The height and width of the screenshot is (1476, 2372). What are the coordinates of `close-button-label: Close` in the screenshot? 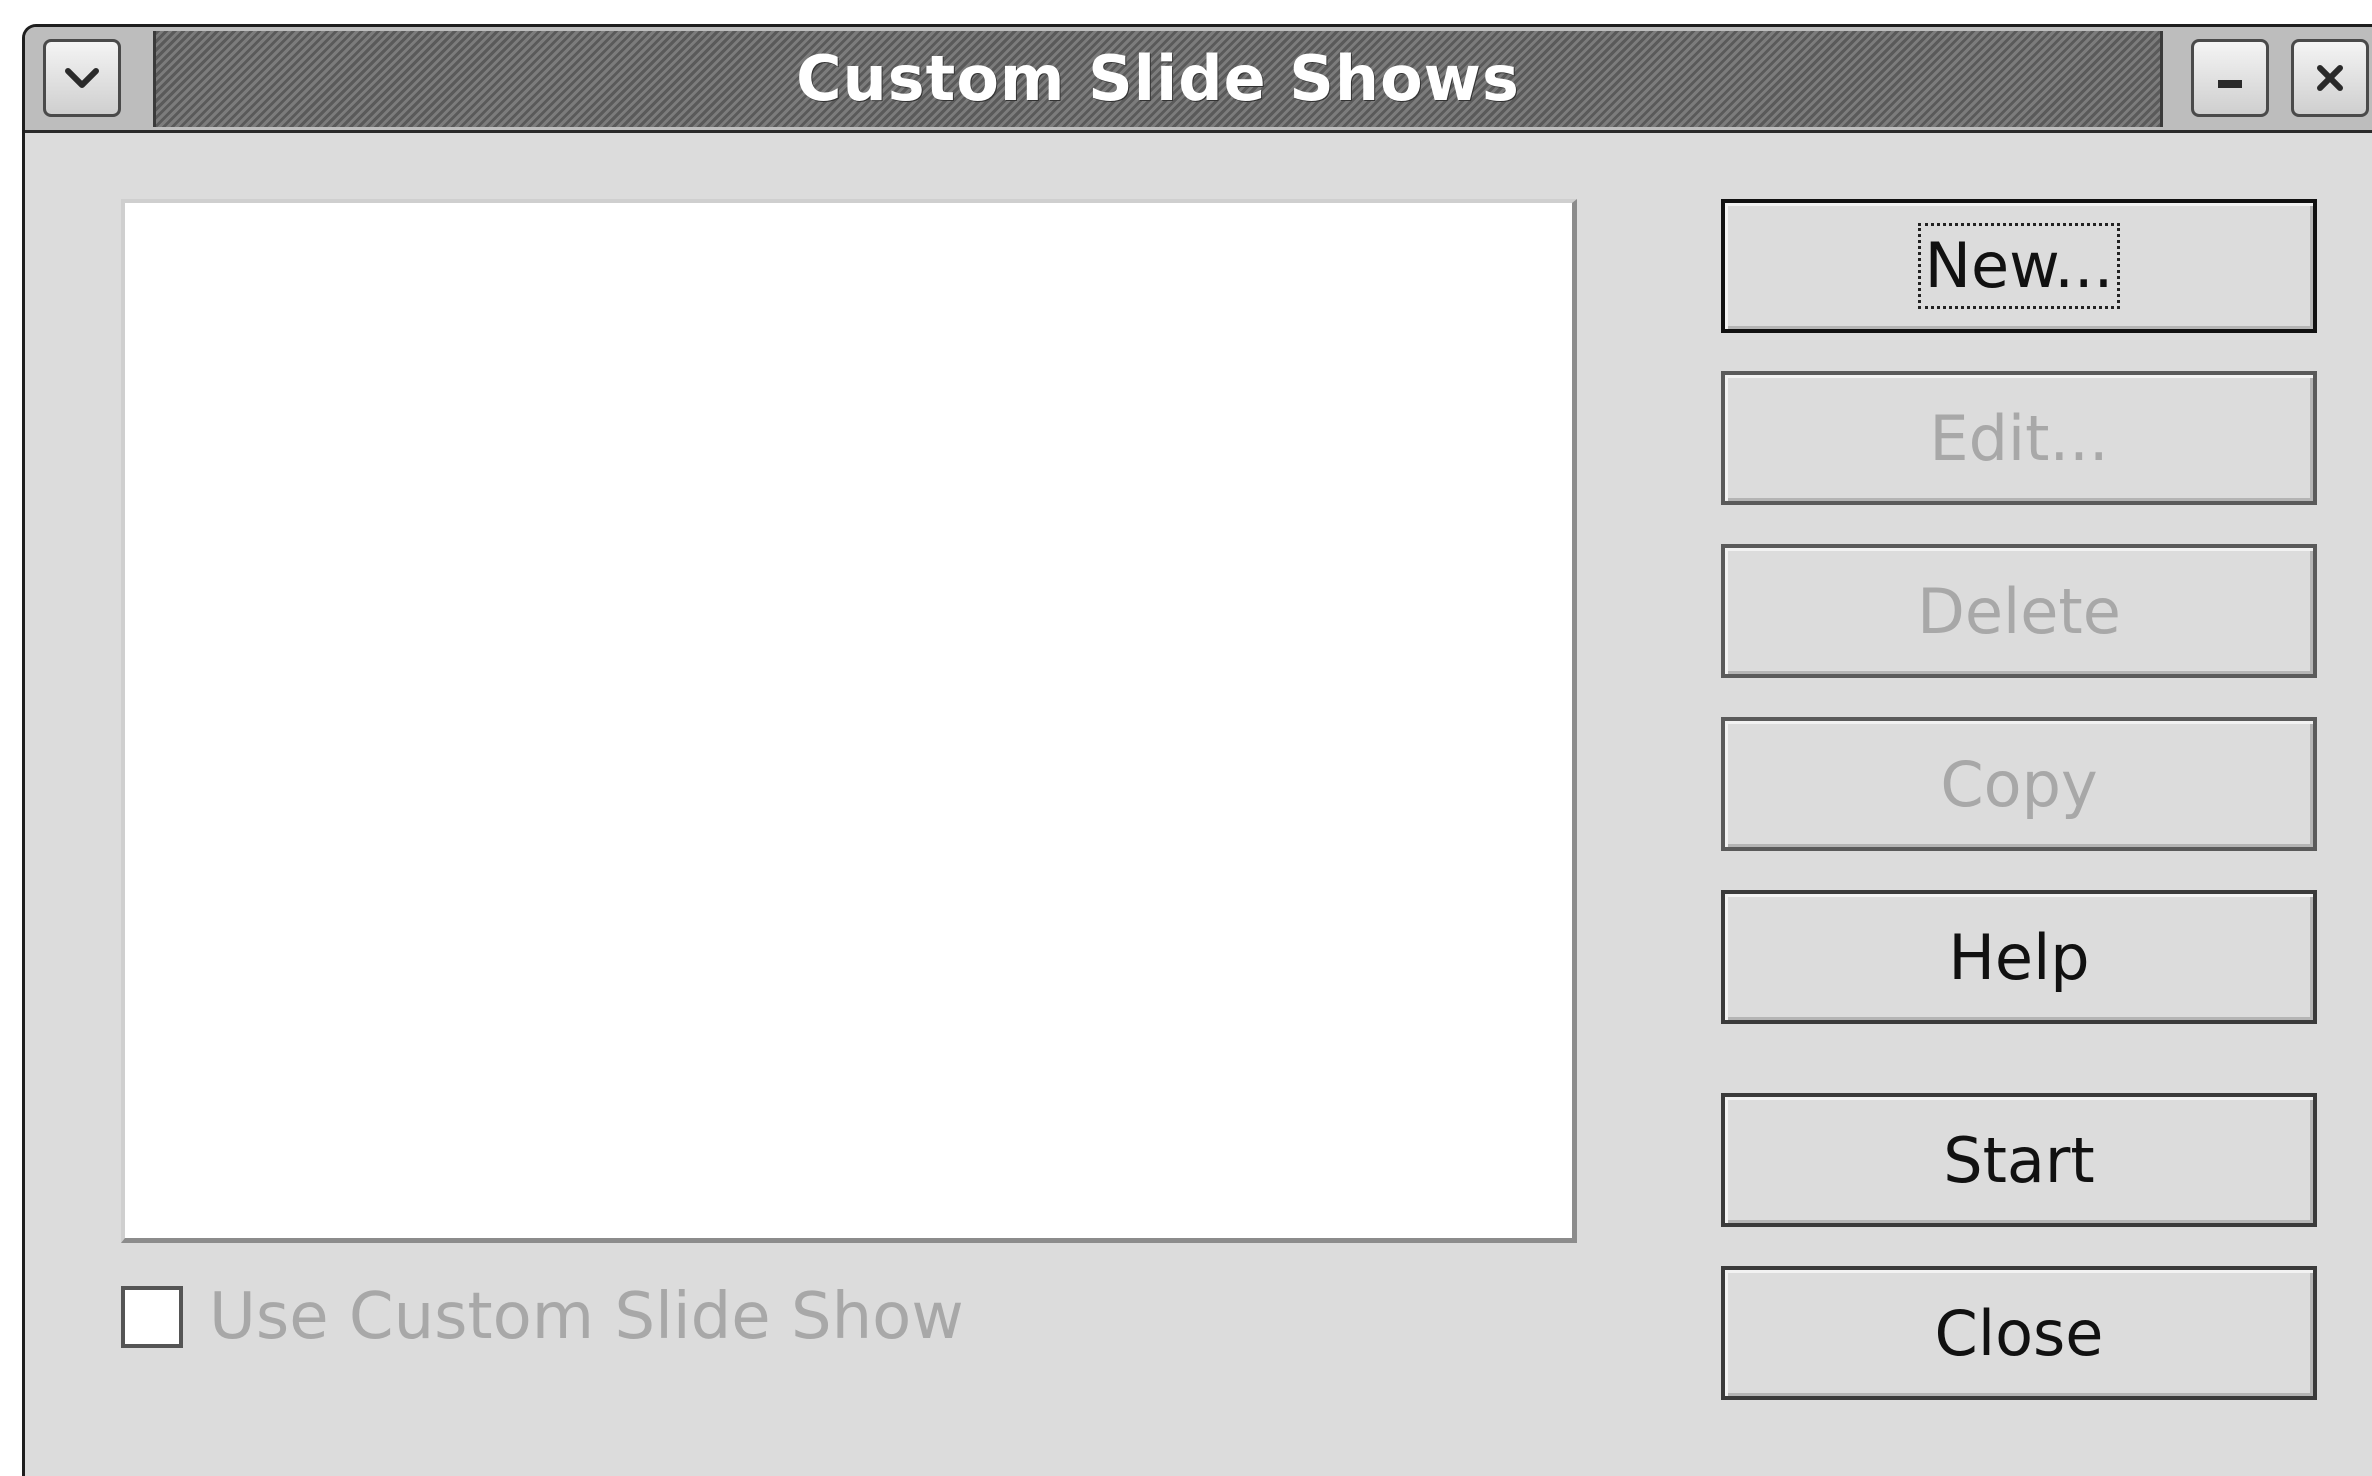 It's located at (2019, 1333).